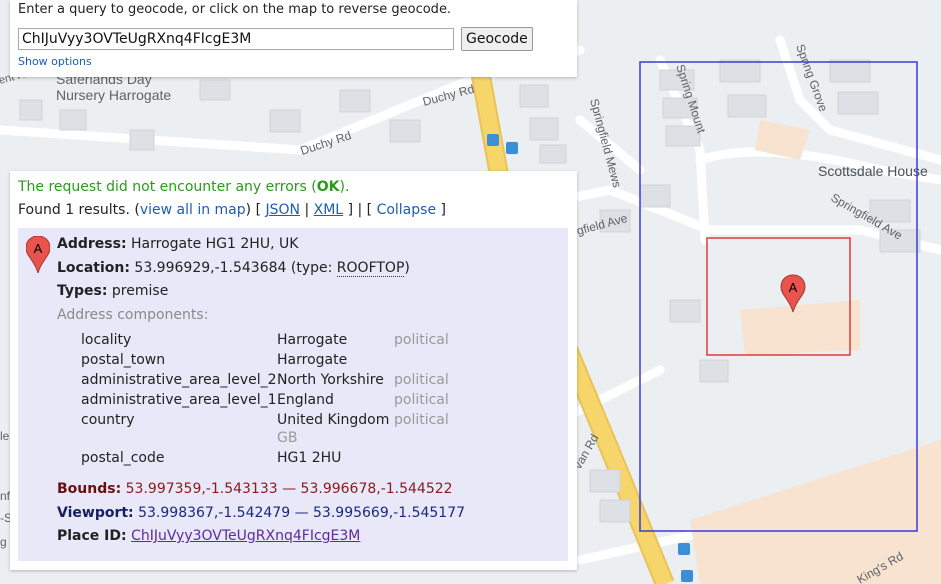 The image size is (941, 584). I want to click on component-value: England, so click(305, 400).